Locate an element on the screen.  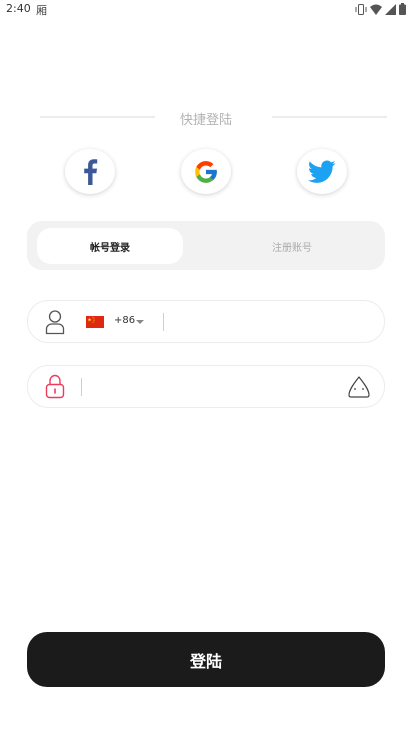
password-field is located at coordinates (206, 386).